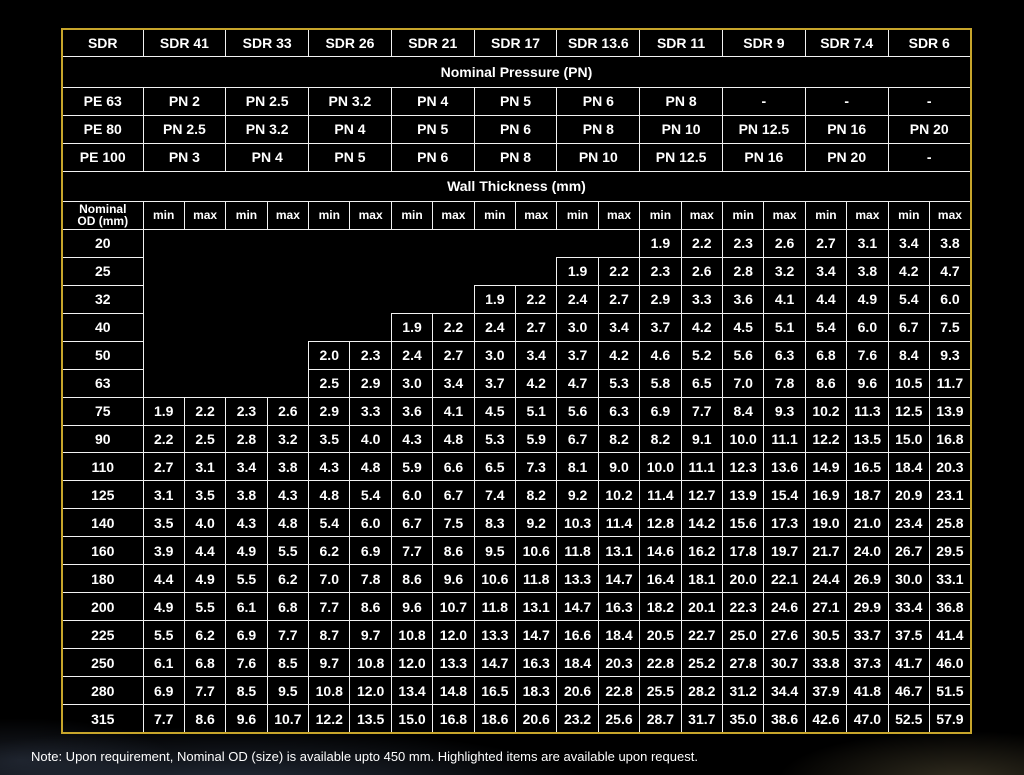 This screenshot has height=775, width=1024. I want to click on thickness-cell: 16.2, so click(701, 551).